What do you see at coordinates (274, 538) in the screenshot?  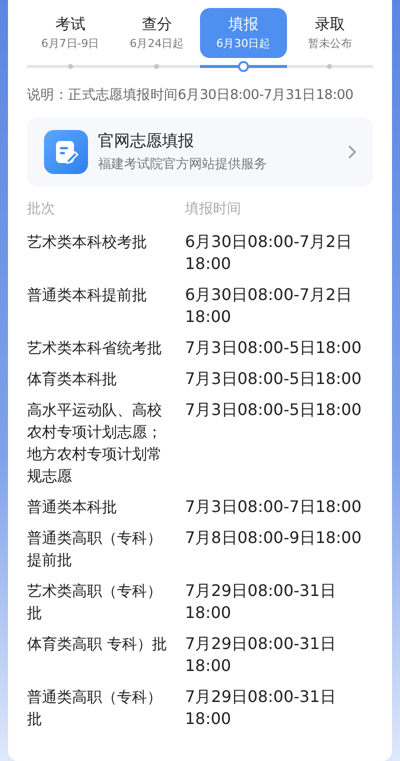 I see `fill-time: 7月8日08:00-9日18:00` at bounding box center [274, 538].